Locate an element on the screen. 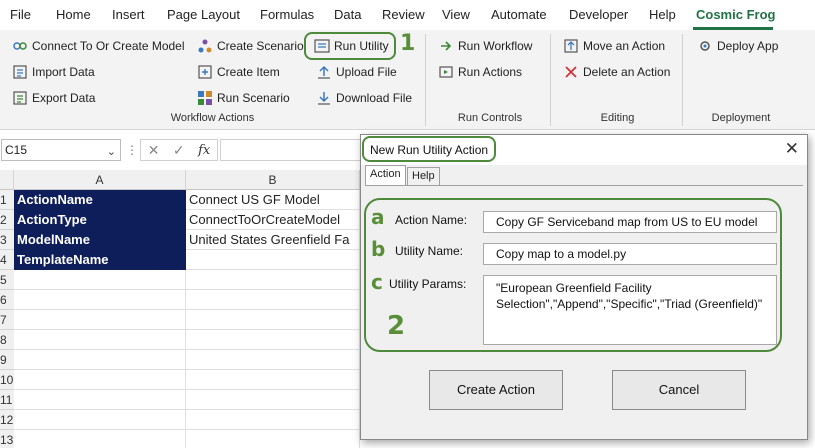 This screenshot has height=448, width=815. row-header: 13 is located at coordinates (7, 439).